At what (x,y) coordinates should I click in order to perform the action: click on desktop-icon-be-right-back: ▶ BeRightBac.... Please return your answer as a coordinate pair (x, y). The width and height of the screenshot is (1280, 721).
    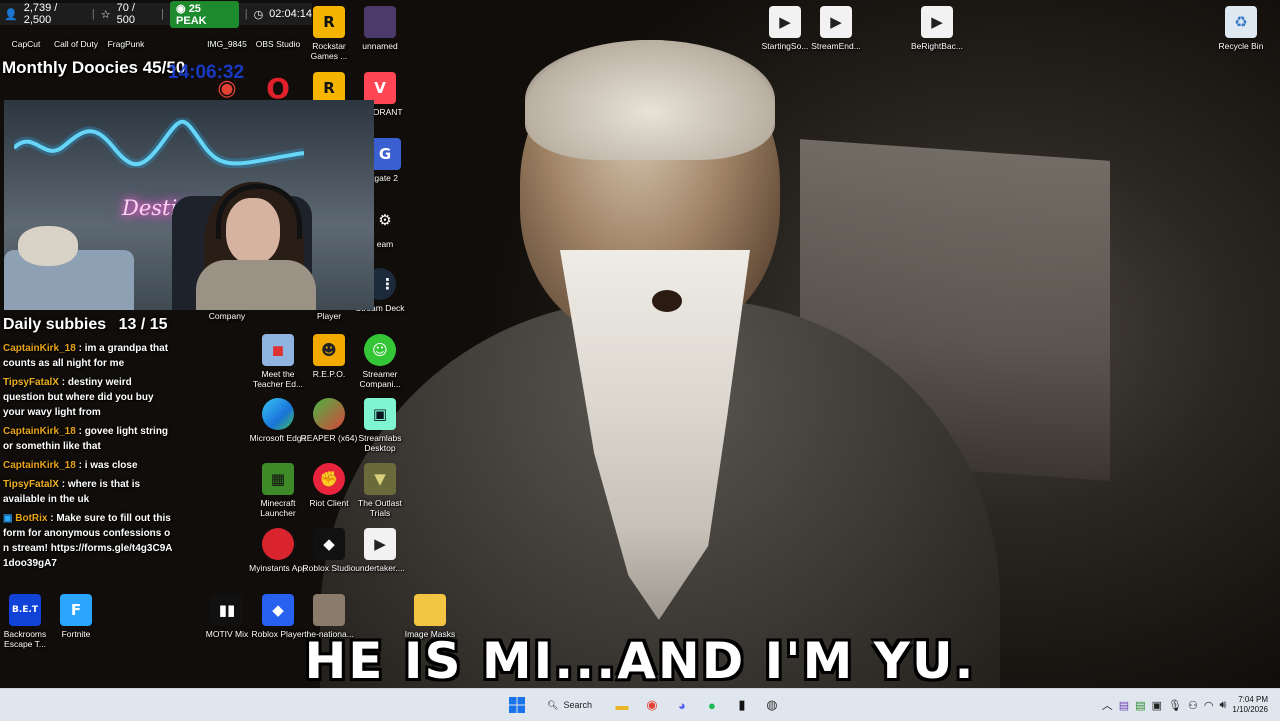
    Looking at the image, I should click on (937, 28).